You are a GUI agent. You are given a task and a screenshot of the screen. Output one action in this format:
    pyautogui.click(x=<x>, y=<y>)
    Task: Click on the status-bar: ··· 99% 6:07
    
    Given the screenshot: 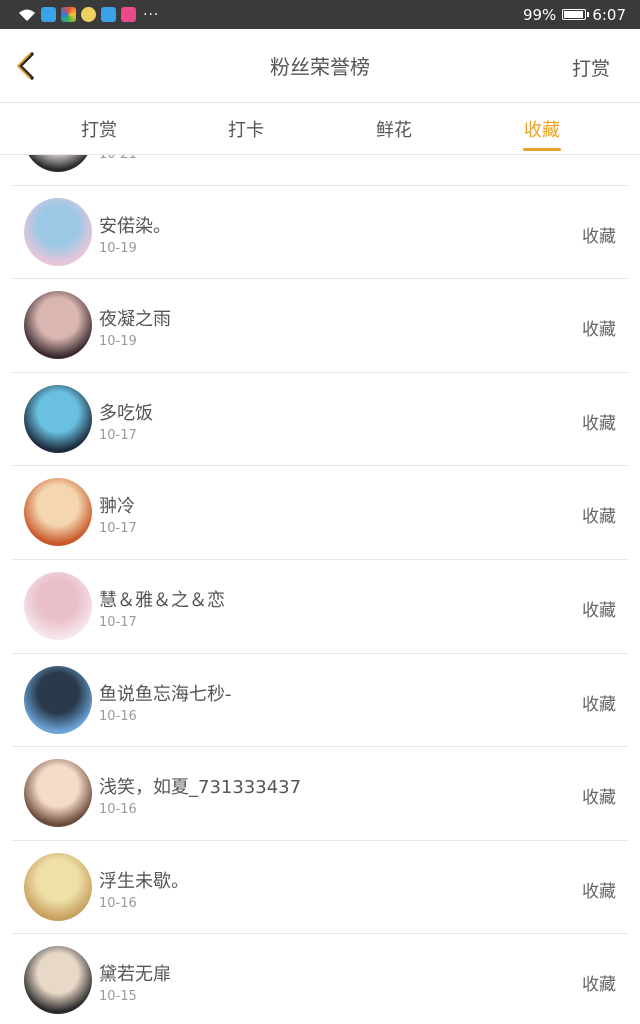 What is the action you would take?
    pyautogui.click(x=320, y=14)
    